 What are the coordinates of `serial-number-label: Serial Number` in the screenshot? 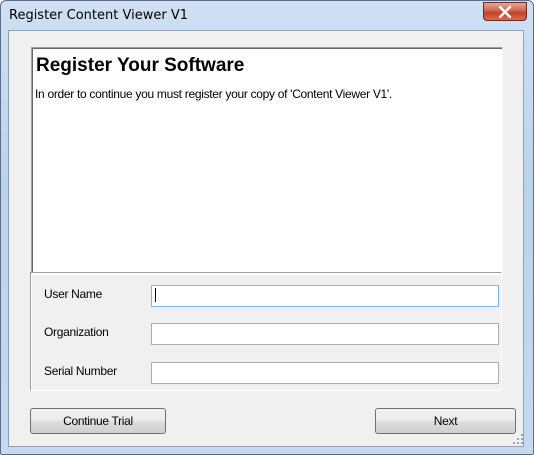 It's located at (80, 371).